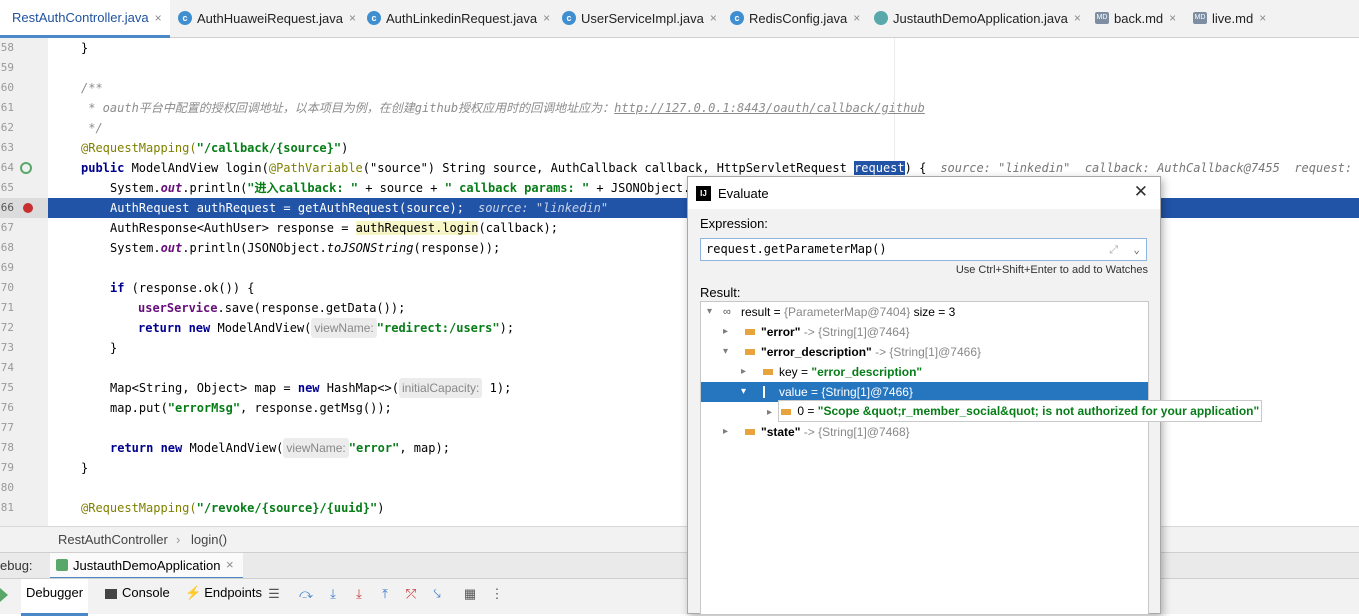  I want to click on comment: */, so click(92, 128).